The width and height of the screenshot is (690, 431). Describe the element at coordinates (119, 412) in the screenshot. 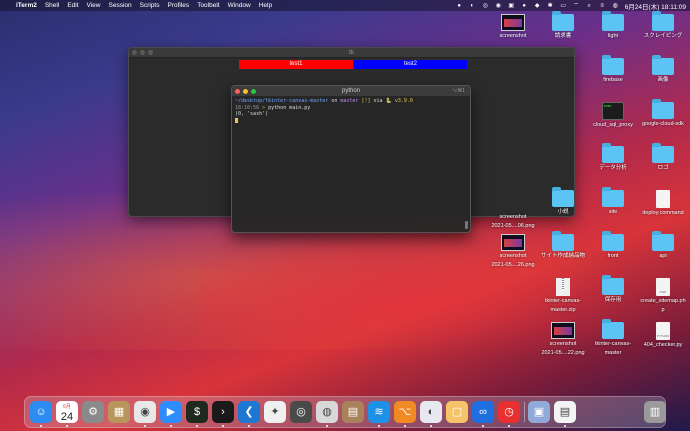

I see `dock-amazon-icon: ▦` at that location.